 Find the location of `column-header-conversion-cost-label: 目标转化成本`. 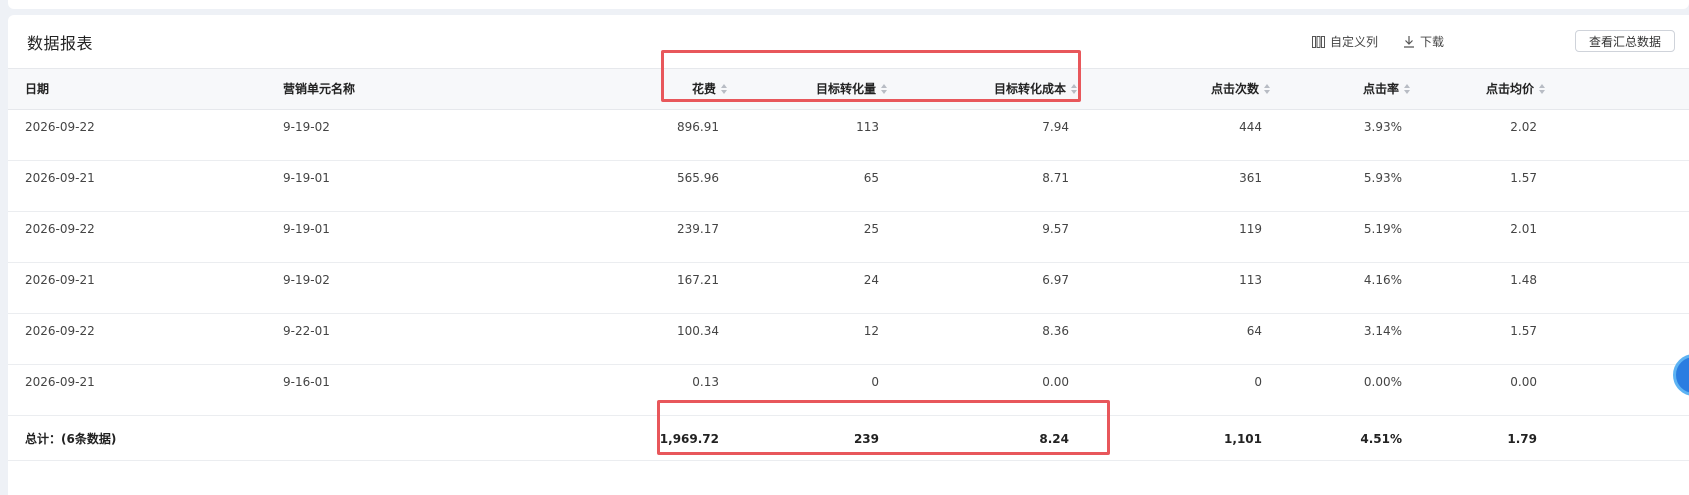

column-header-conversion-cost-label: 目标转化成本 is located at coordinates (1029, 89).